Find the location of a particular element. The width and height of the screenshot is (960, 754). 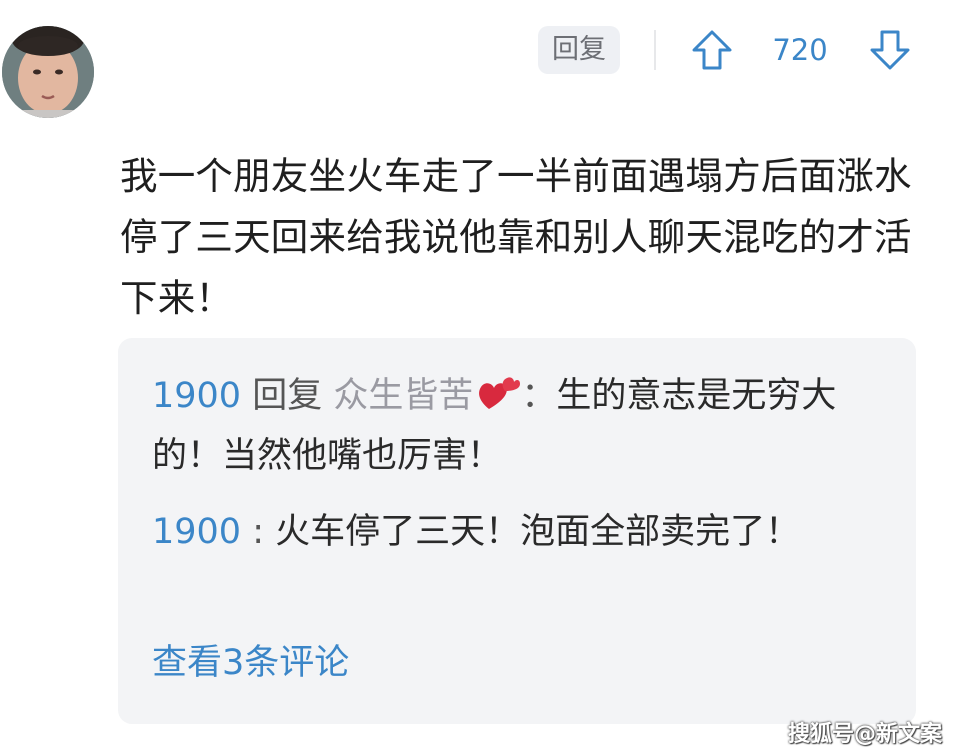

reply-verb: 回复 is located at coordinates (287, 396).